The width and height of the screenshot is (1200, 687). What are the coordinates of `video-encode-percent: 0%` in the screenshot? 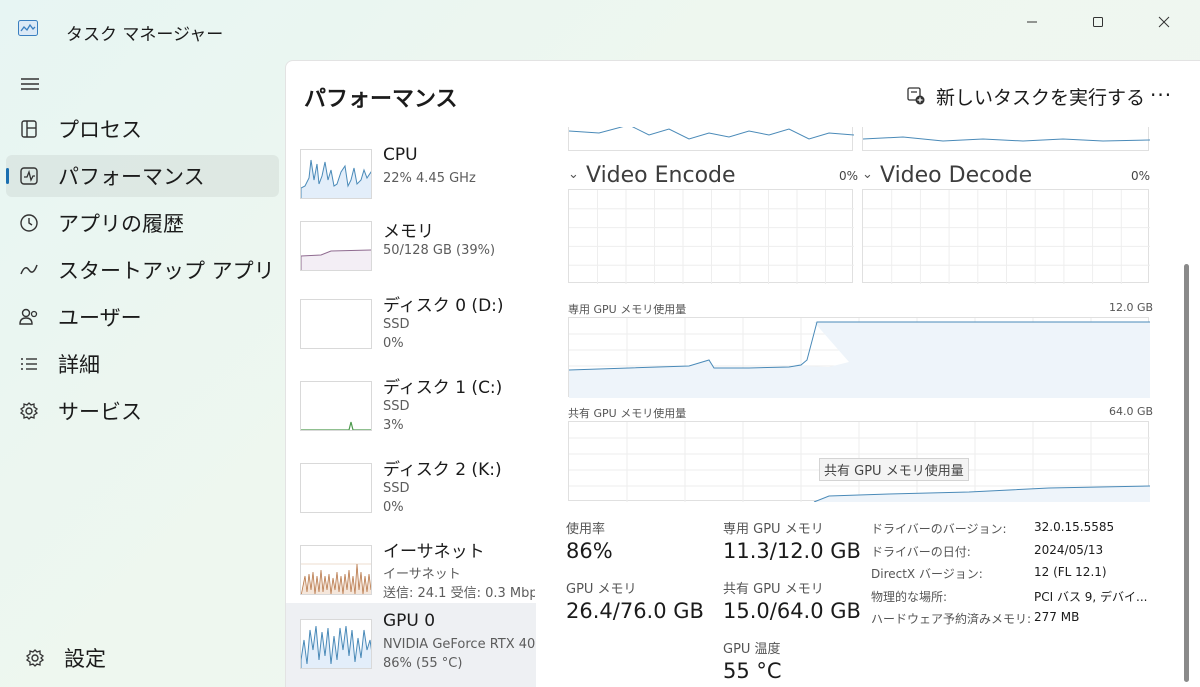 It's located at (849, 176).